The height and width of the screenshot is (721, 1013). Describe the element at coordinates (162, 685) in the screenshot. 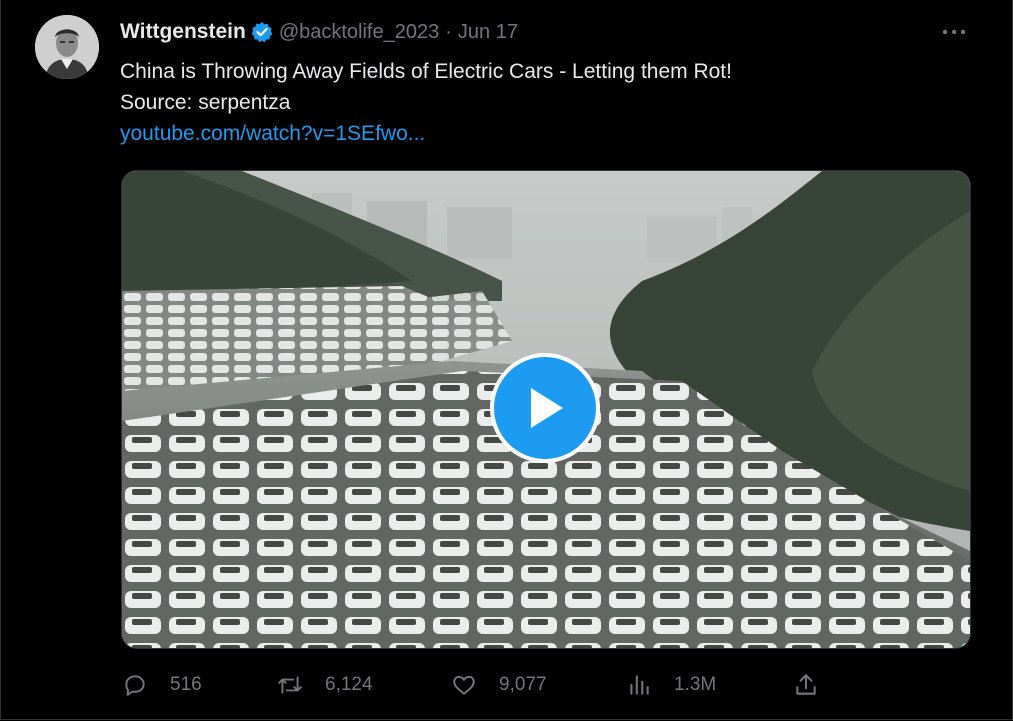

I see `reply-button: 516` at that location.